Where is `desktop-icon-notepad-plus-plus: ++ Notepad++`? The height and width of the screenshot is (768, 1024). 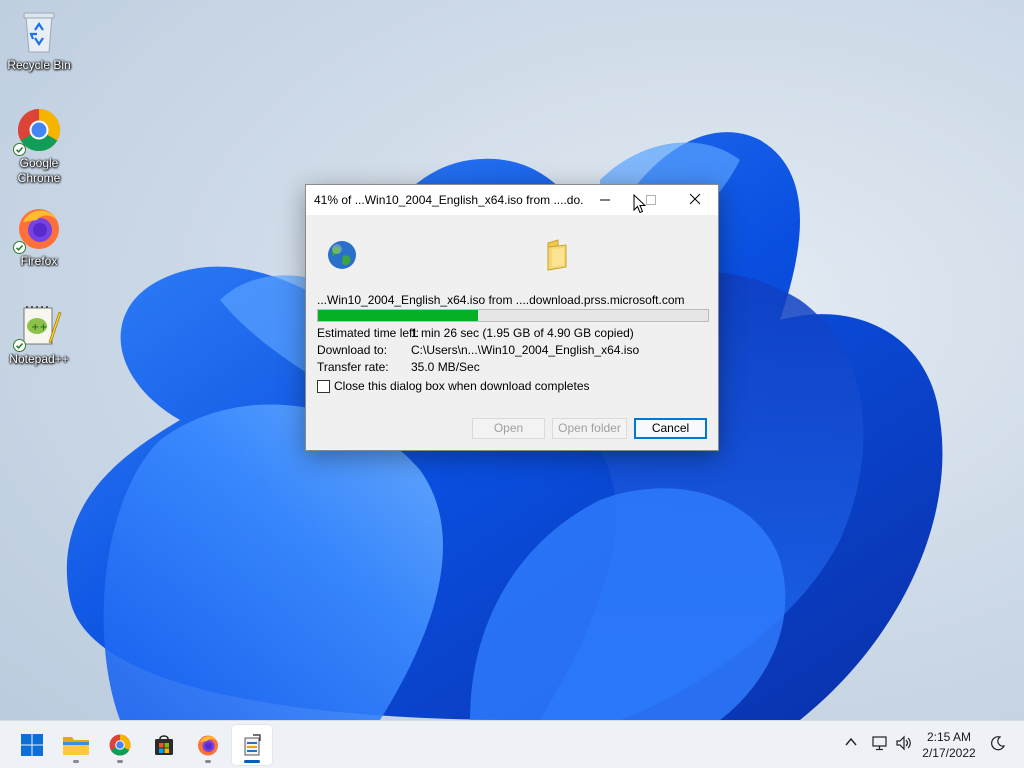 desktop-icon-notepad-plus-plus: ++ Notepad++ is located at coordinates (39, 334).